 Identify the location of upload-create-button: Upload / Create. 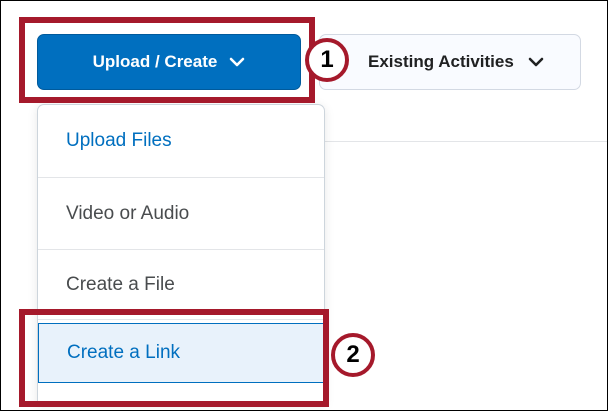
(169, 62).